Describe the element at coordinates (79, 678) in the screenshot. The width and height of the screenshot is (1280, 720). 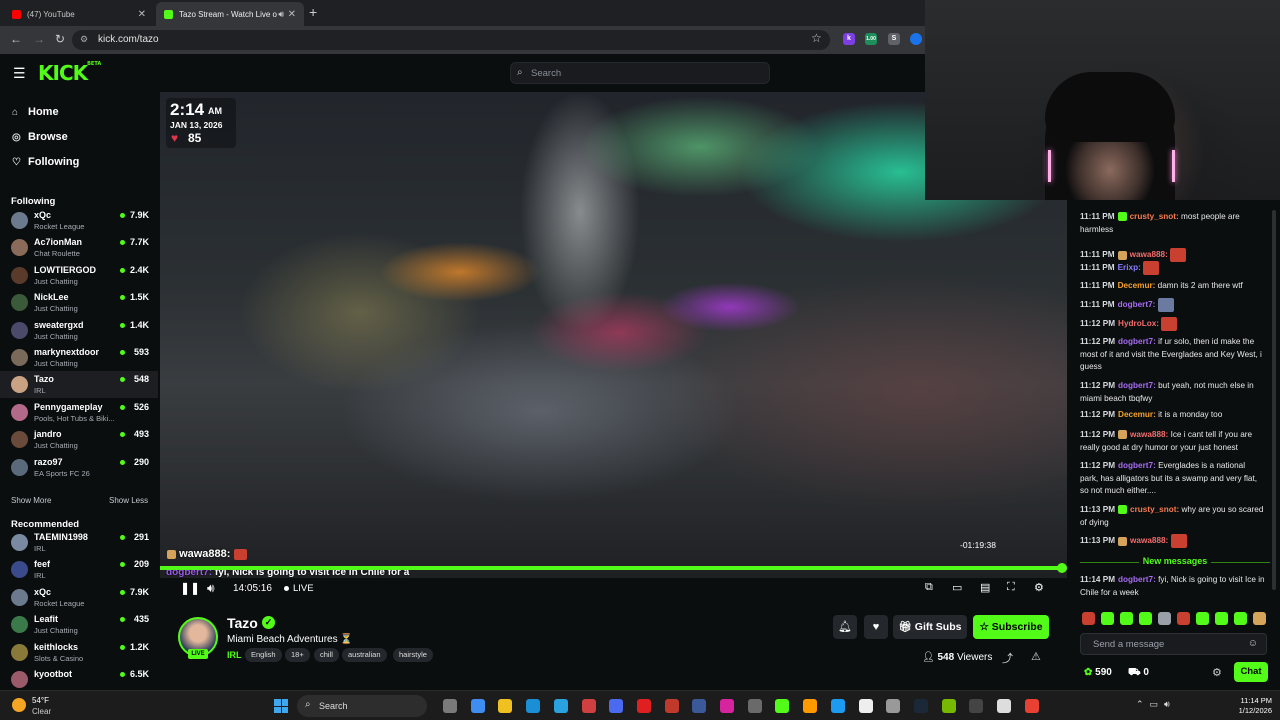
I see `sidebar-channel-kyootbot: kyootbot 6.5K` at that location.